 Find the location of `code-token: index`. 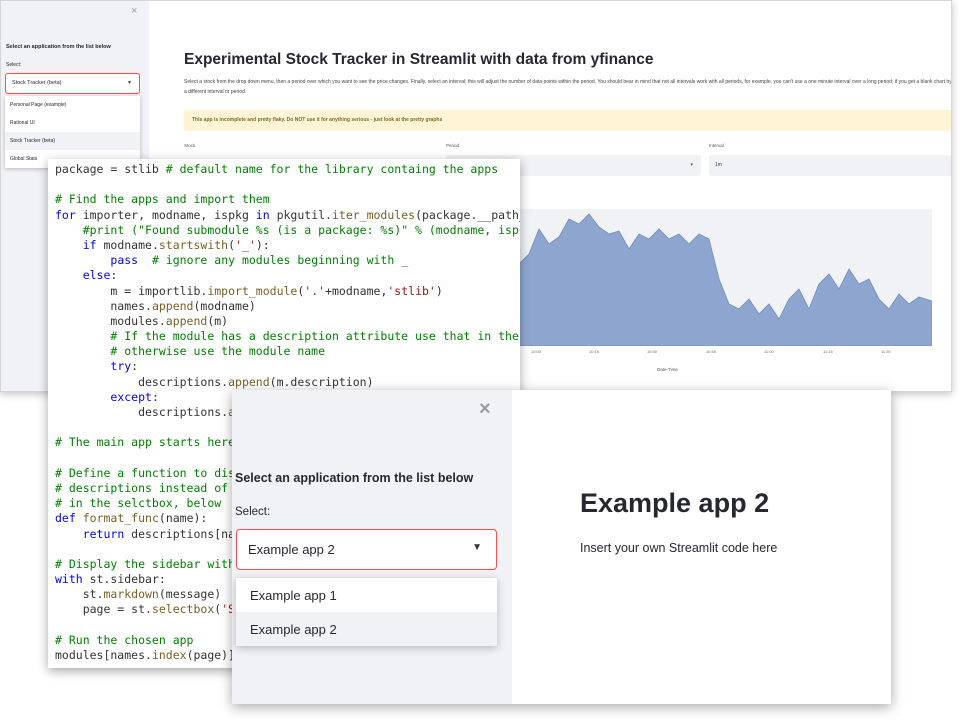

code-token: index is located at coordinates (169, 655).